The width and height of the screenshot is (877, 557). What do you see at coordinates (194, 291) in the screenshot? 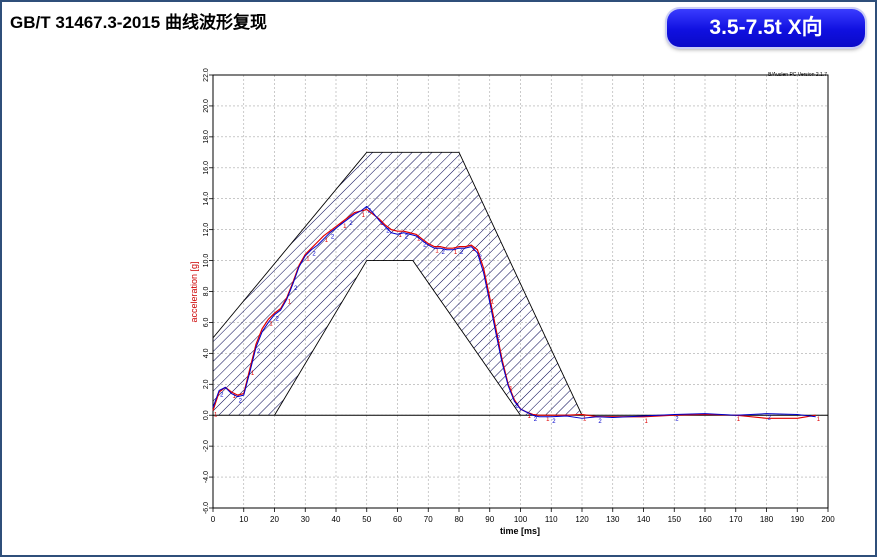
I see `y-axis-label: acceleration [g]` at bounding box center [194, 291].